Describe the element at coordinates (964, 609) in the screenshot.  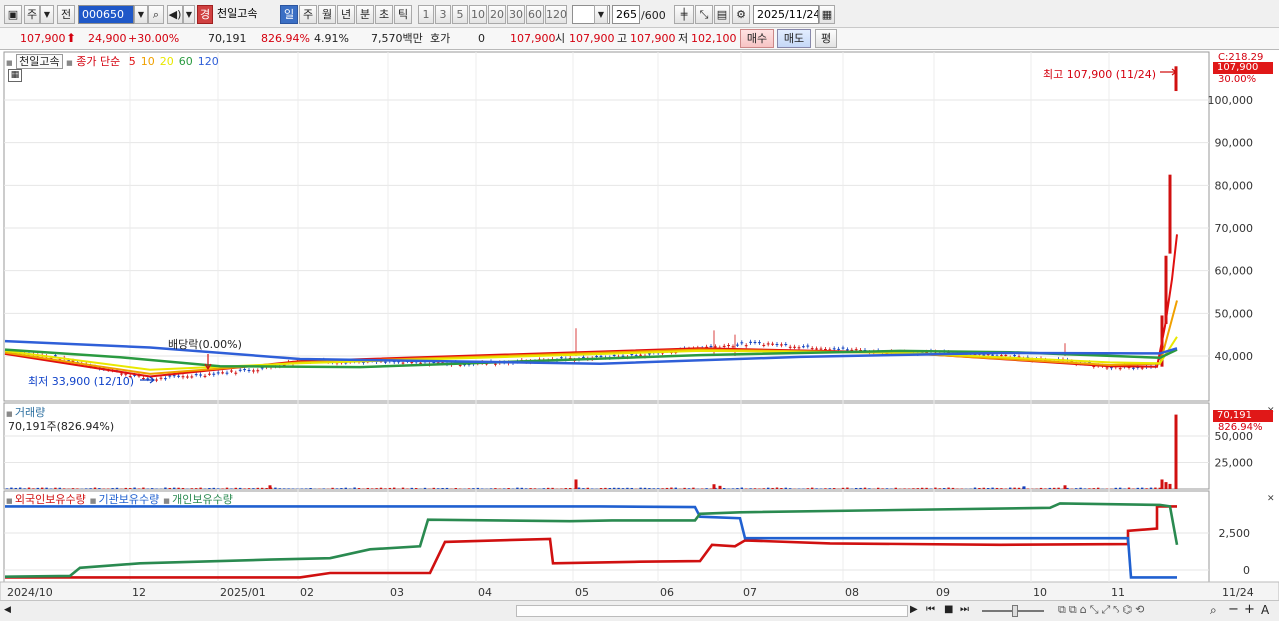
I see `fast-forward-icon: ⏭` at that location.